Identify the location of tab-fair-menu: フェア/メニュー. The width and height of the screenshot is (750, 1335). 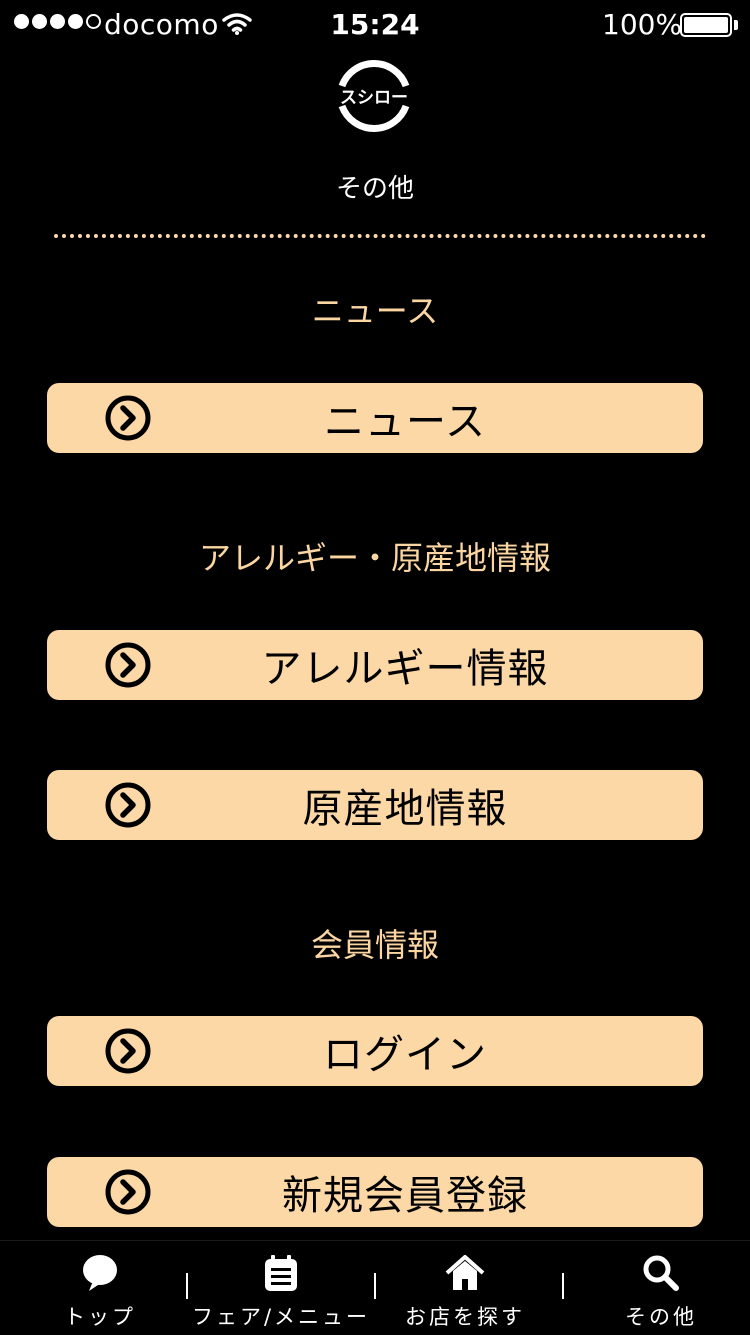
(279, 1288).